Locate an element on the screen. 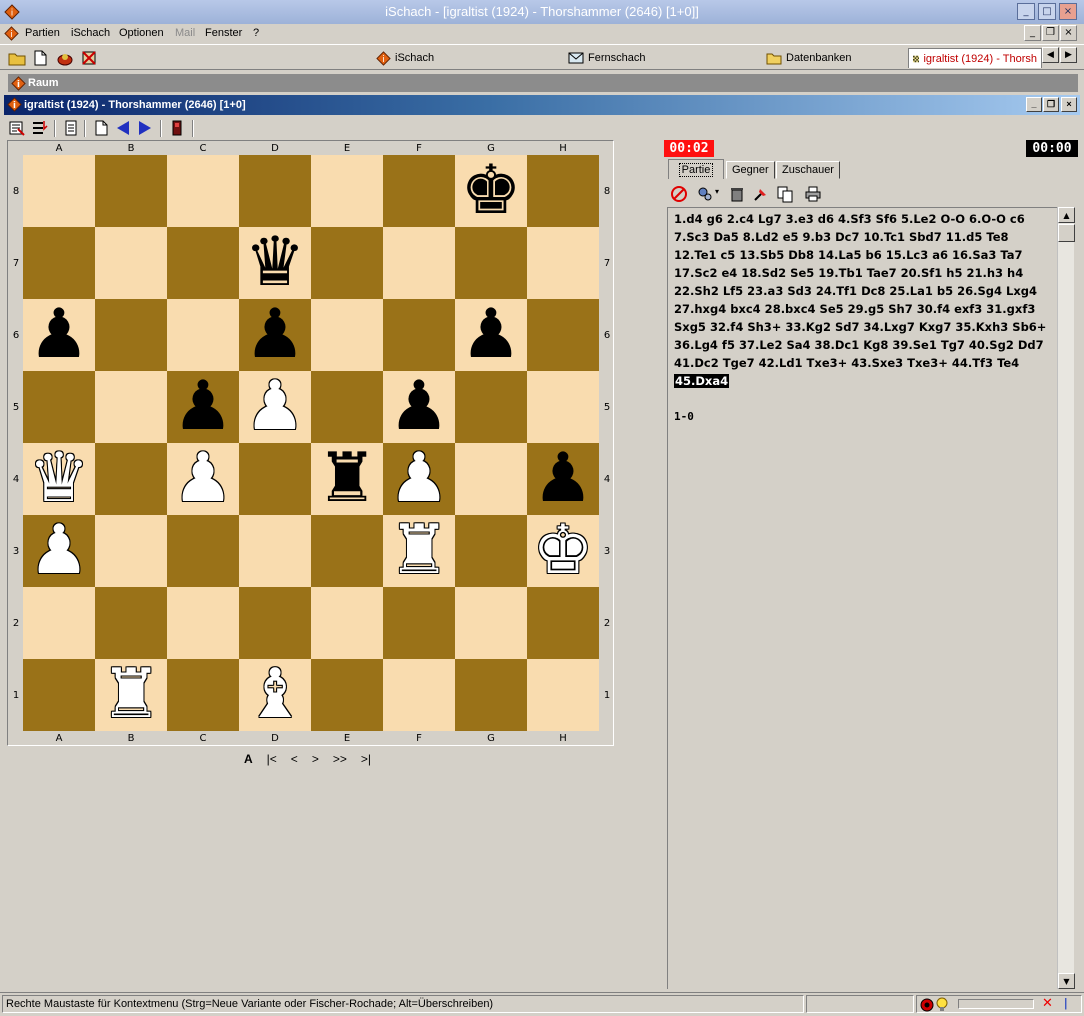 This screenshot has width=1084, height=1016. game-minimize-button: _ is located at coordinates (1034, 104).